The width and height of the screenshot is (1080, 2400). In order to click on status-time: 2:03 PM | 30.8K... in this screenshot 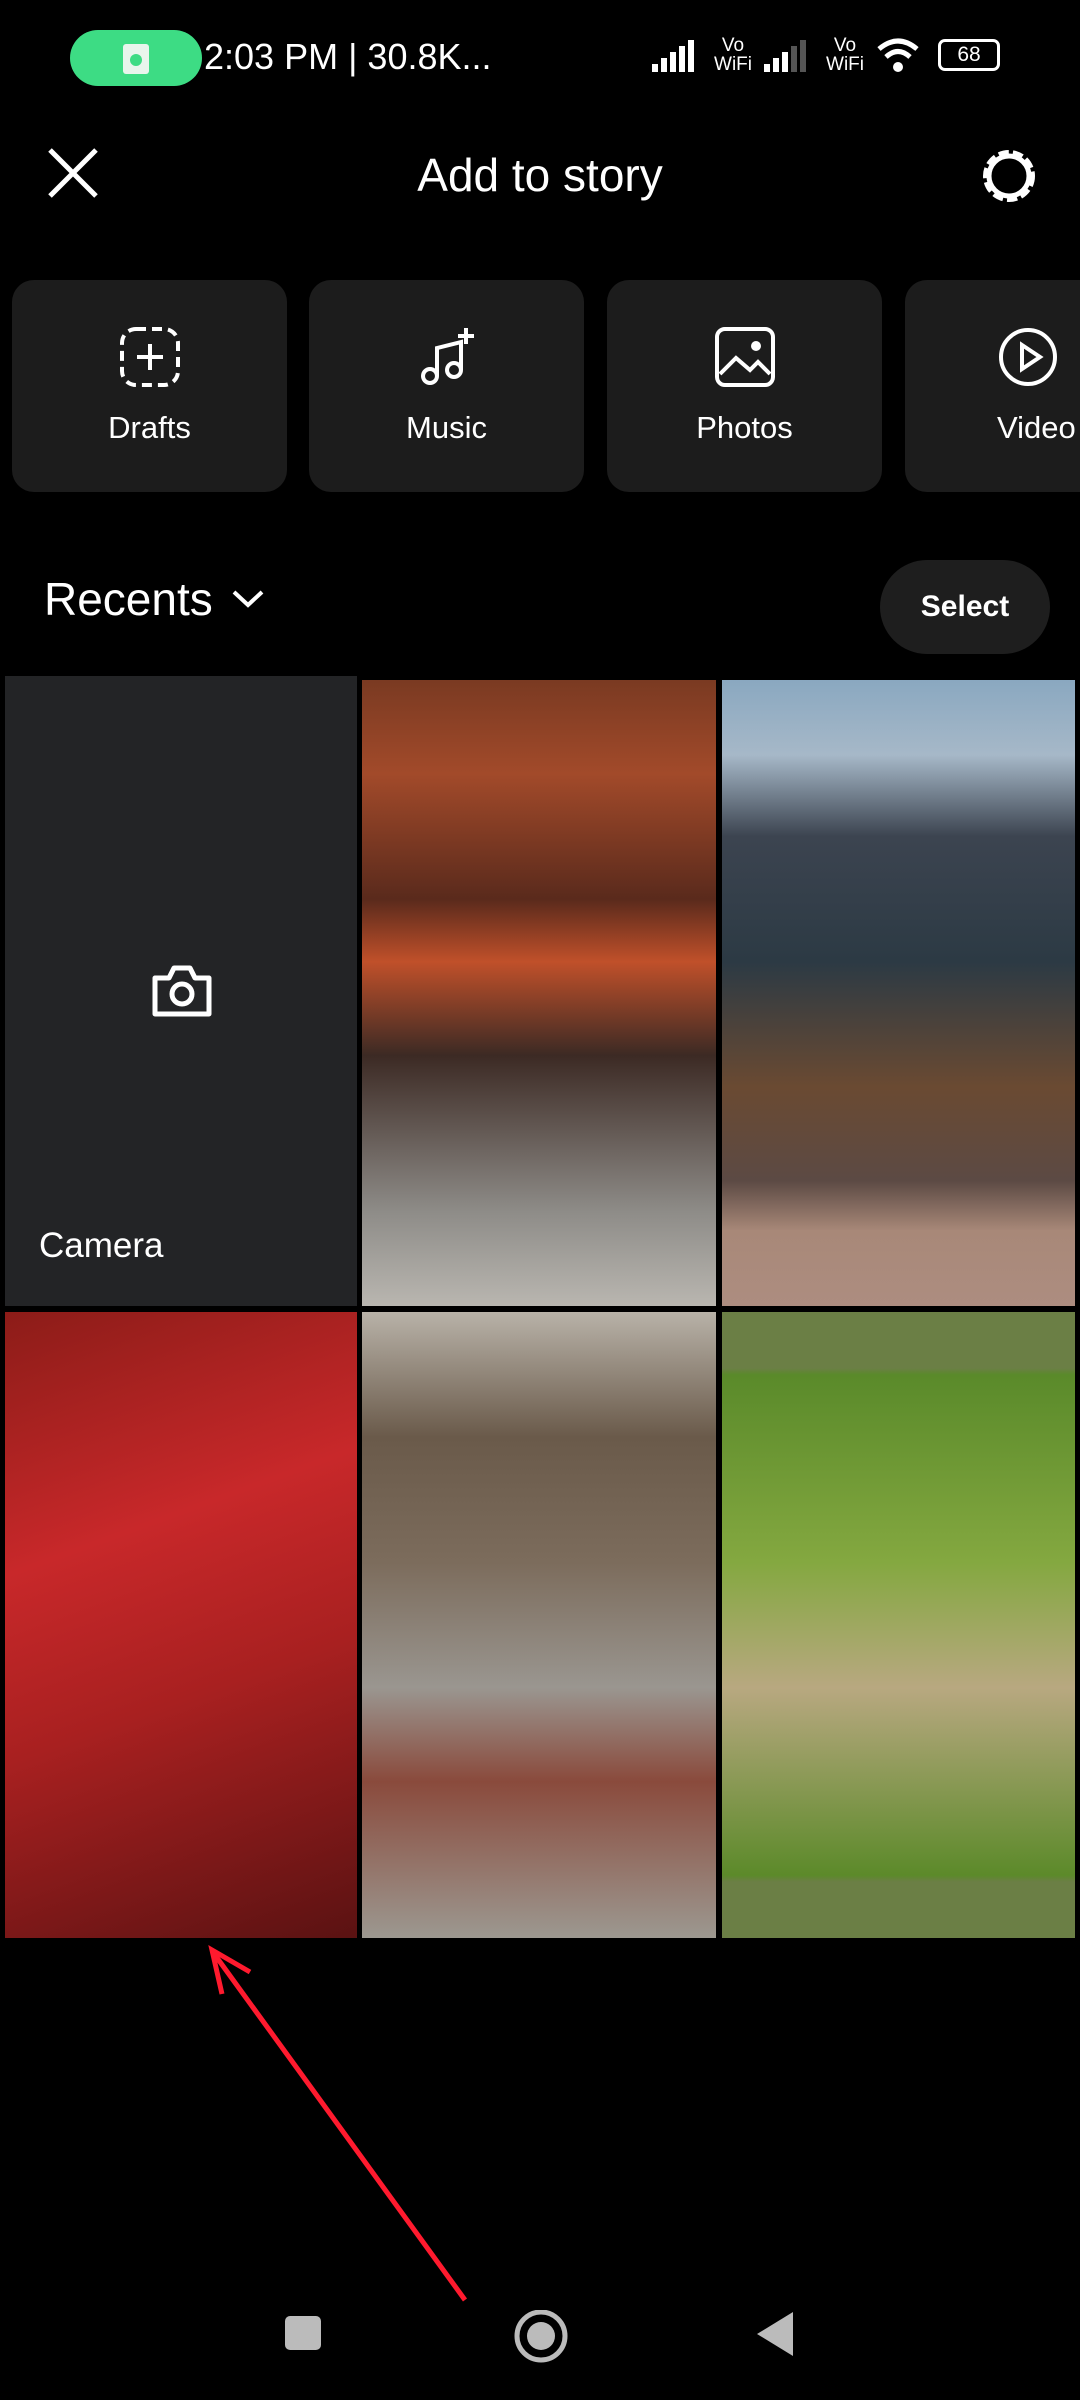, I will do `click(348, 56)`.